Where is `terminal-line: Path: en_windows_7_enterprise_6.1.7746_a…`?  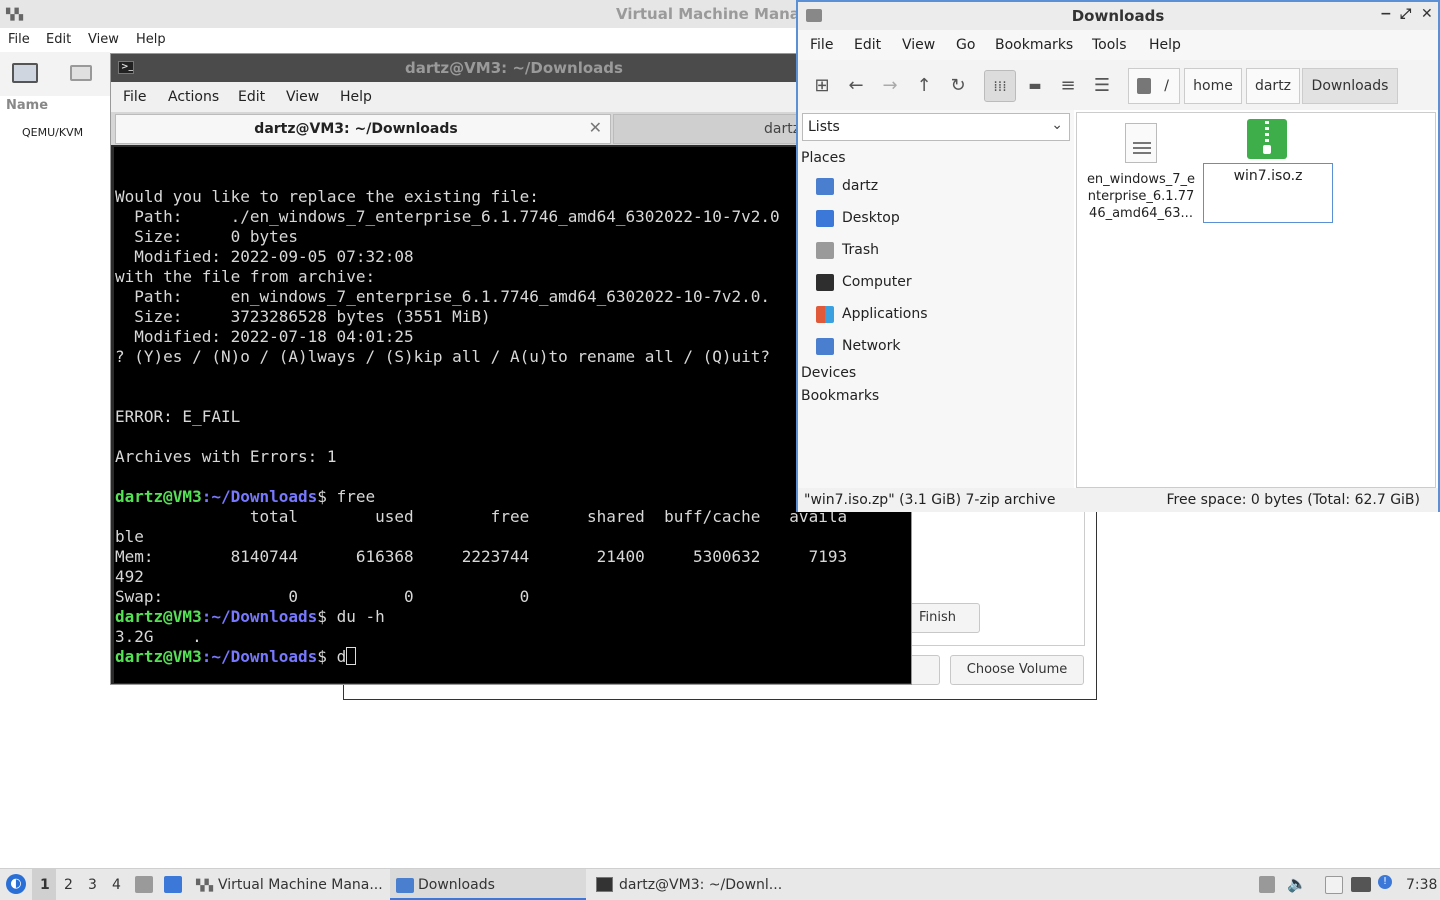 terminal-line: Path: en_windows_7_enterprise_6.1.7746_a… is located at coordinates (443, 296).